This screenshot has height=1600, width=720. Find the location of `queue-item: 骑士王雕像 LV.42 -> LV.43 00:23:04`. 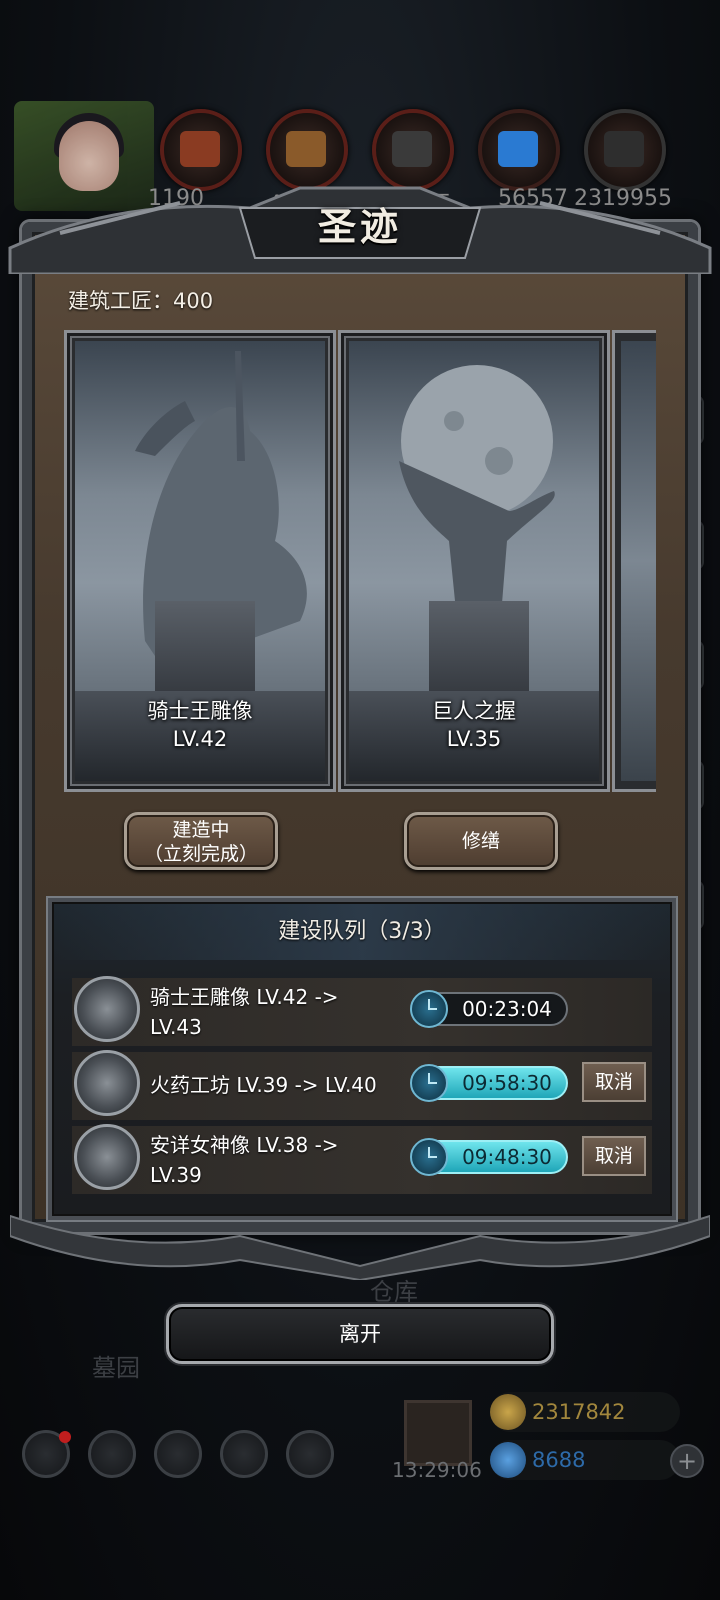

queue-item: 骑士王雕像 LV.42 -> LV.43 00:23:04 is located at coordinates (362, 1011).